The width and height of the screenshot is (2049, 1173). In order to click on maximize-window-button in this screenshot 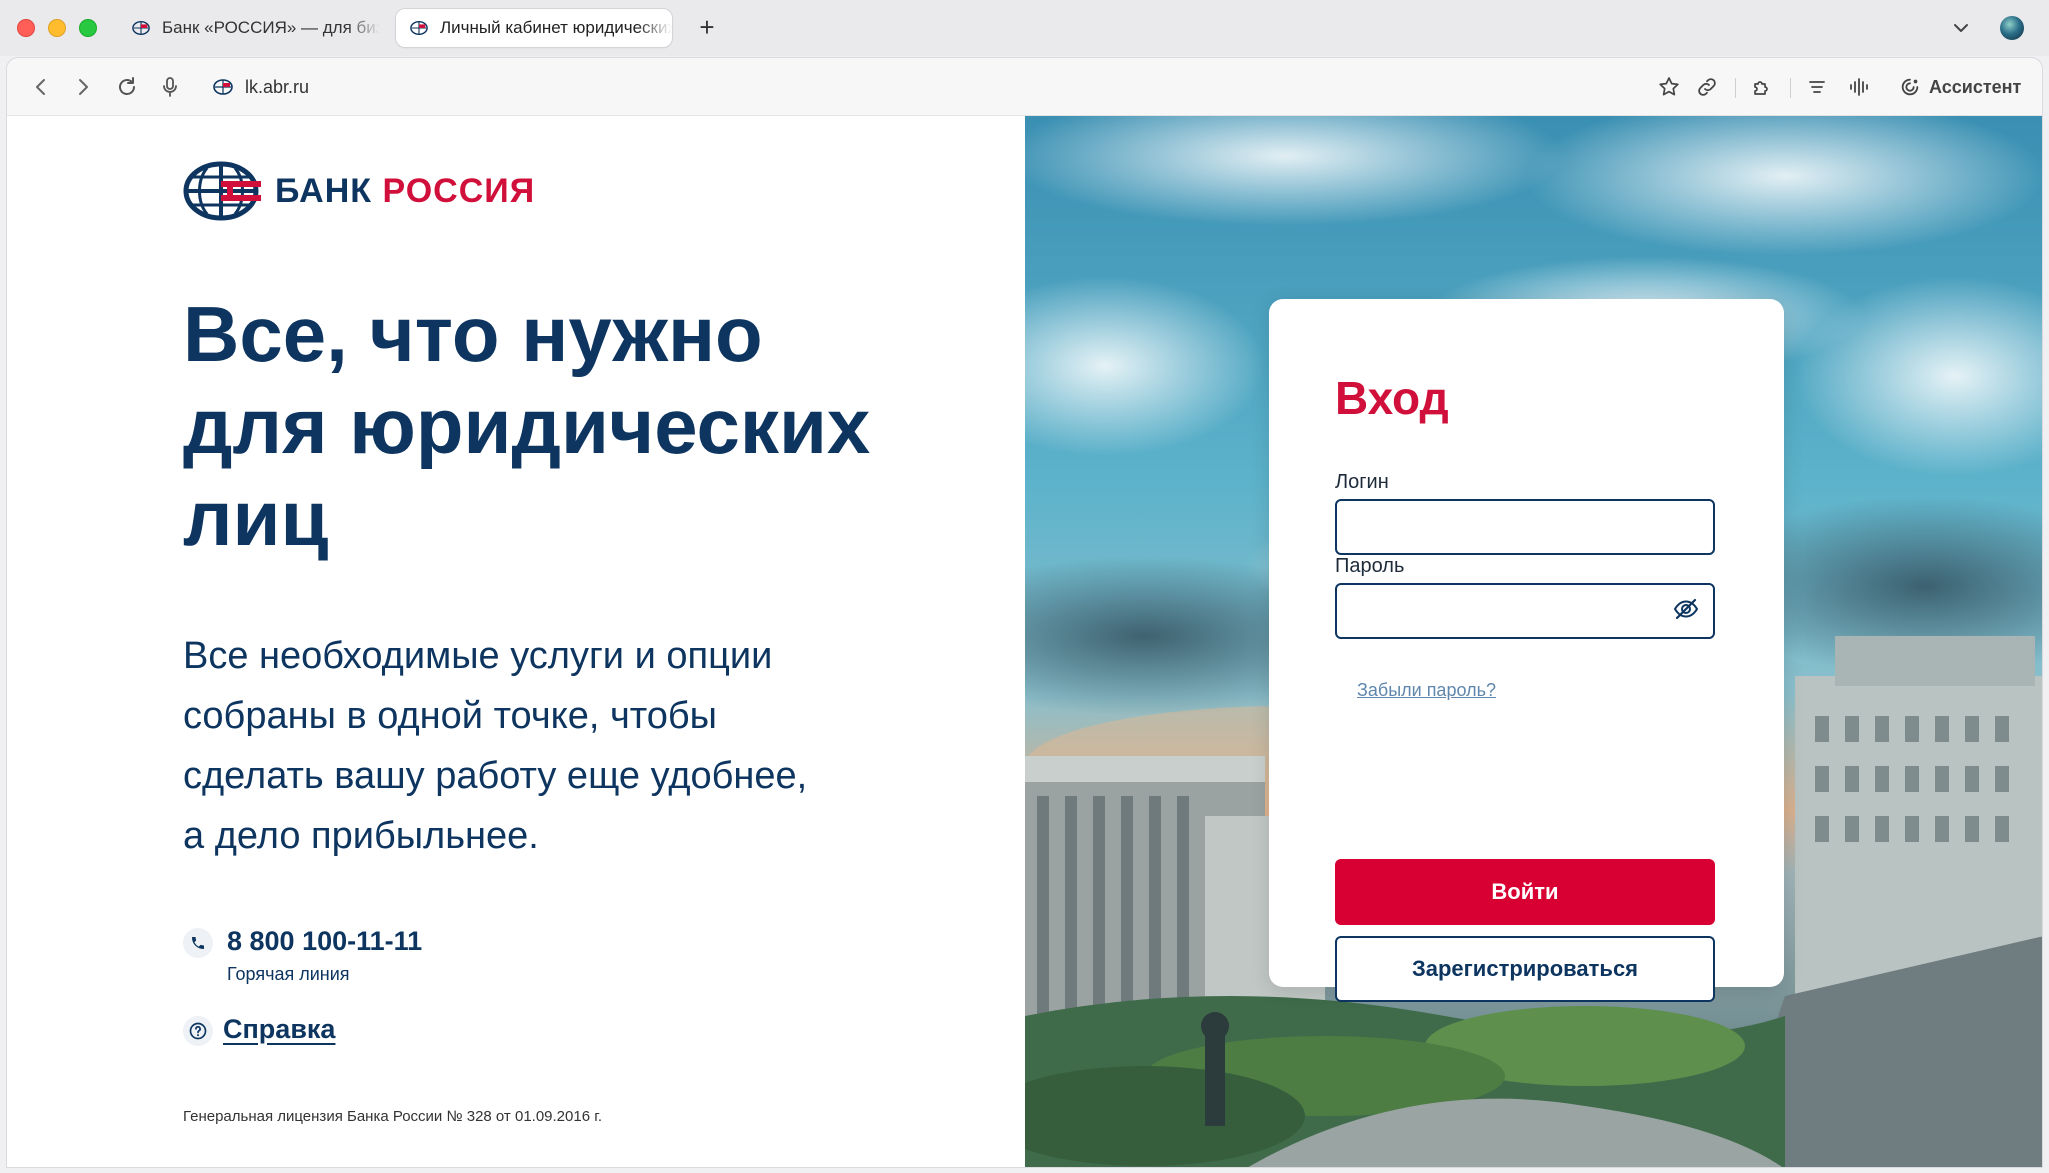, I will do `click(88, 28)`.